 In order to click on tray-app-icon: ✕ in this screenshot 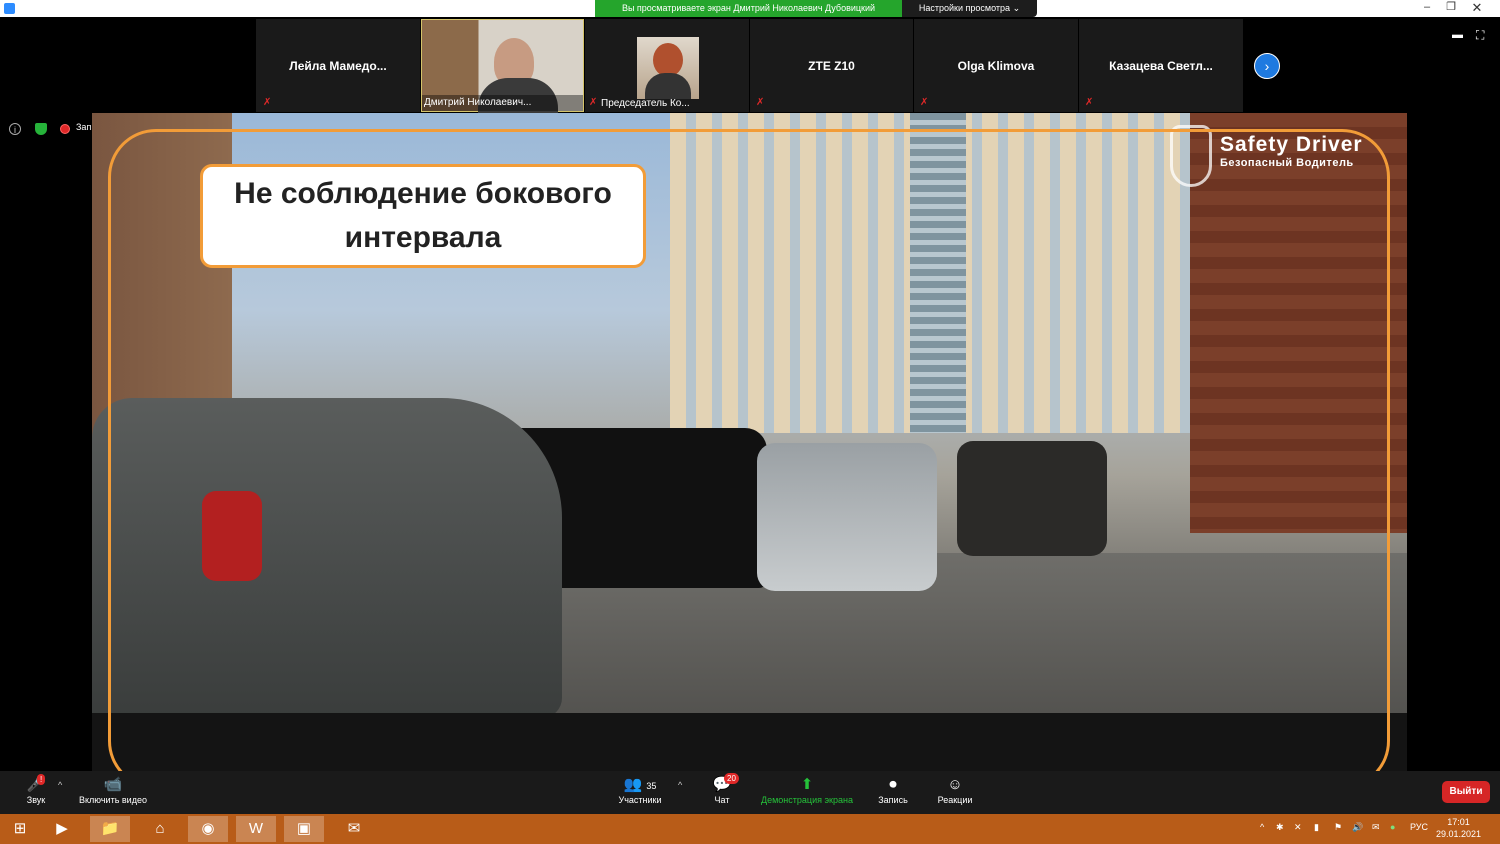, I will do `click(1298, 827)`.